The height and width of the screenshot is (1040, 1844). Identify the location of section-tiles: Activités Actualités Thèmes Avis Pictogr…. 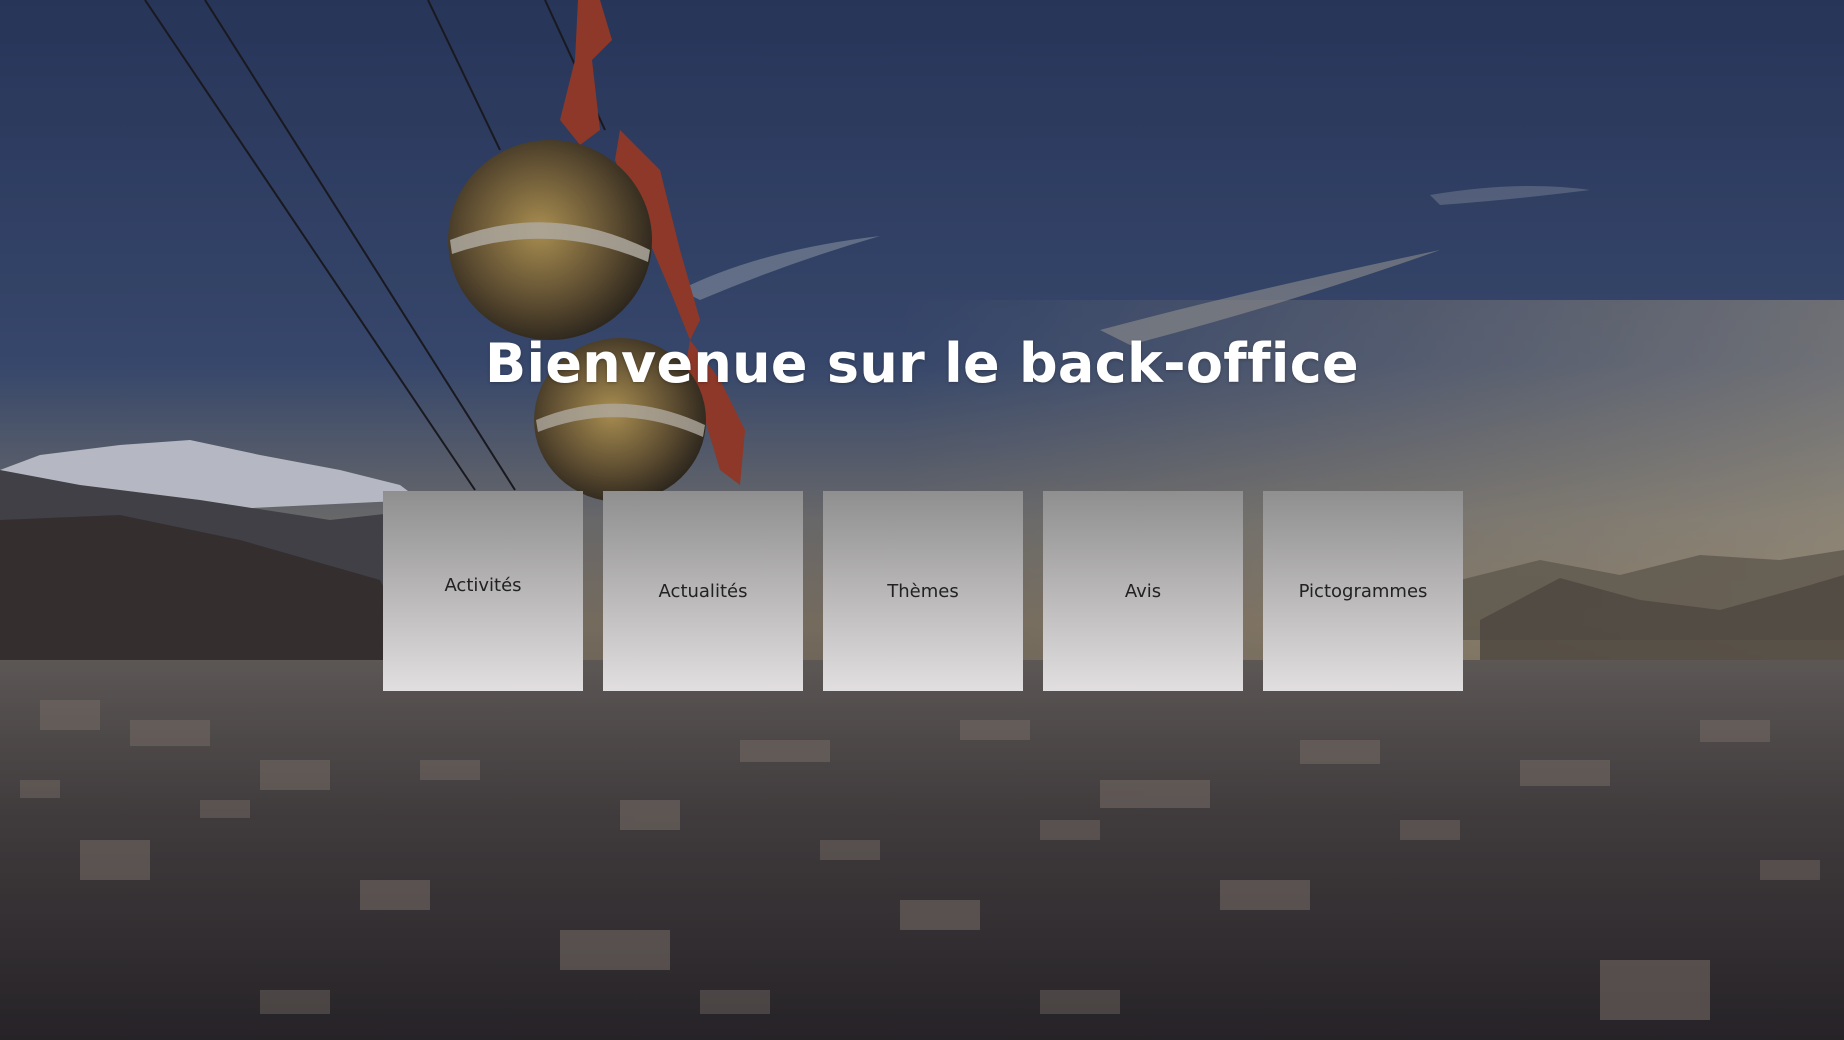
(923, 591).